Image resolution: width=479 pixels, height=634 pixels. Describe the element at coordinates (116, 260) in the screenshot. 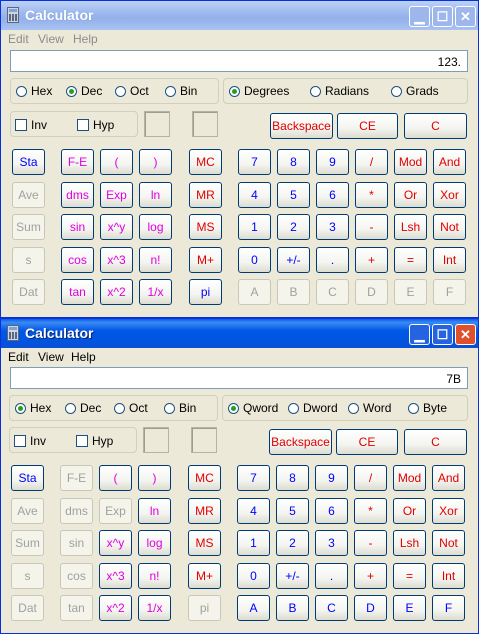

I see `x-cubed-button: x^3` at that location.